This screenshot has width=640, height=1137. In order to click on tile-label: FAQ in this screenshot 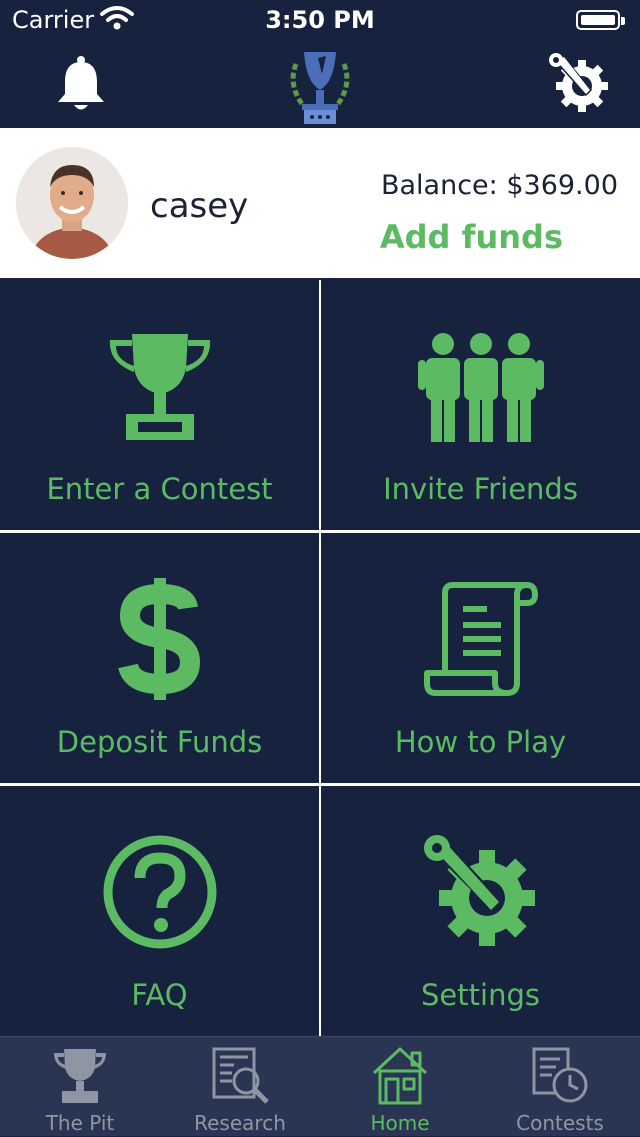, I will do `click(159, 995)`.